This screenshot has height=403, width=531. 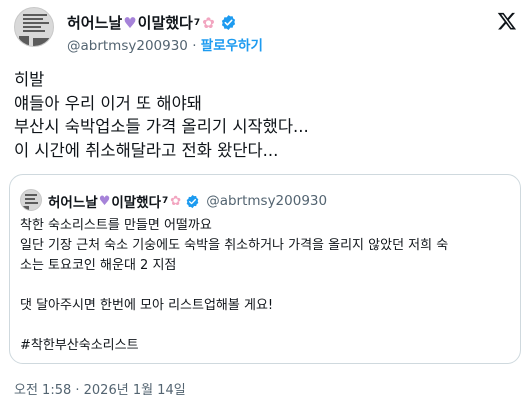 I want to click on avatar, so click(x=34, y=27).